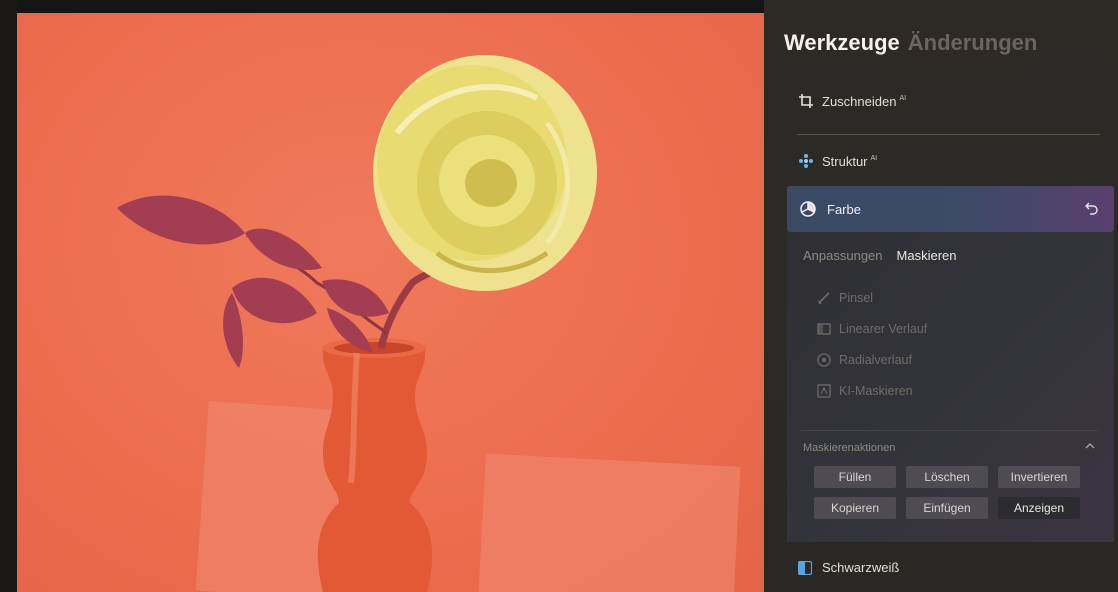  What do you see at coordinates (824, 298) in the screenshot?
I see `brush-icon` at bounding box center [824, 298].